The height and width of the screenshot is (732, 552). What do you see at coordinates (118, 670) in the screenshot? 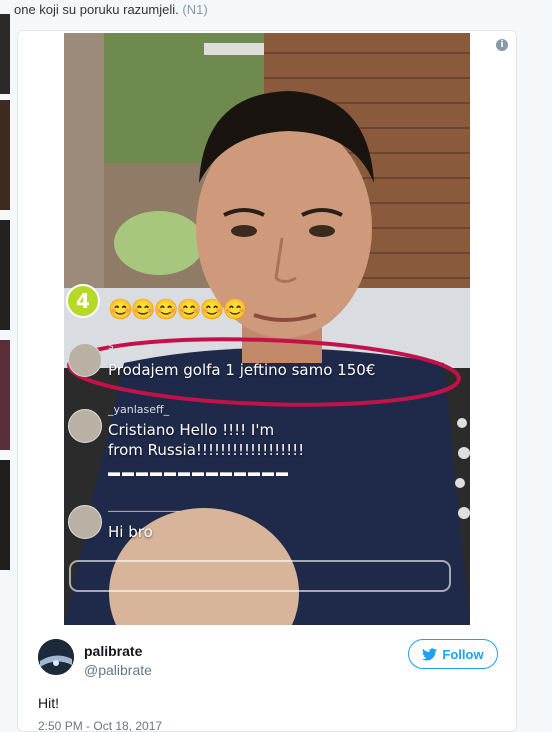
I see `author-handle: @palibrate` at bounding box center [118, 670].